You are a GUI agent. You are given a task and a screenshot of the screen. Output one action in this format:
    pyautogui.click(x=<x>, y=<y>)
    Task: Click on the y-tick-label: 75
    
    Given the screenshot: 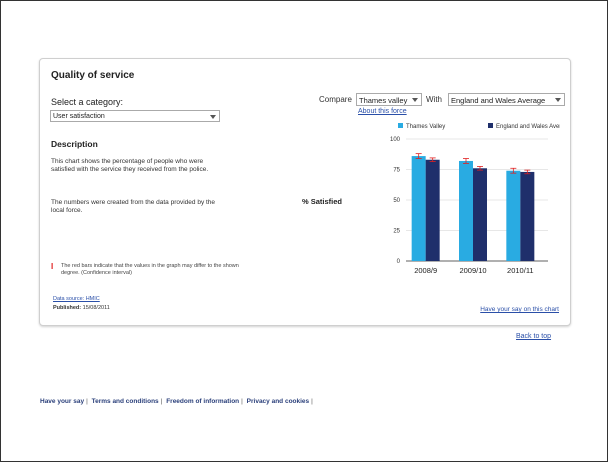 What is the action you would take?
    pyautogui.click(x=396, y=171)
    